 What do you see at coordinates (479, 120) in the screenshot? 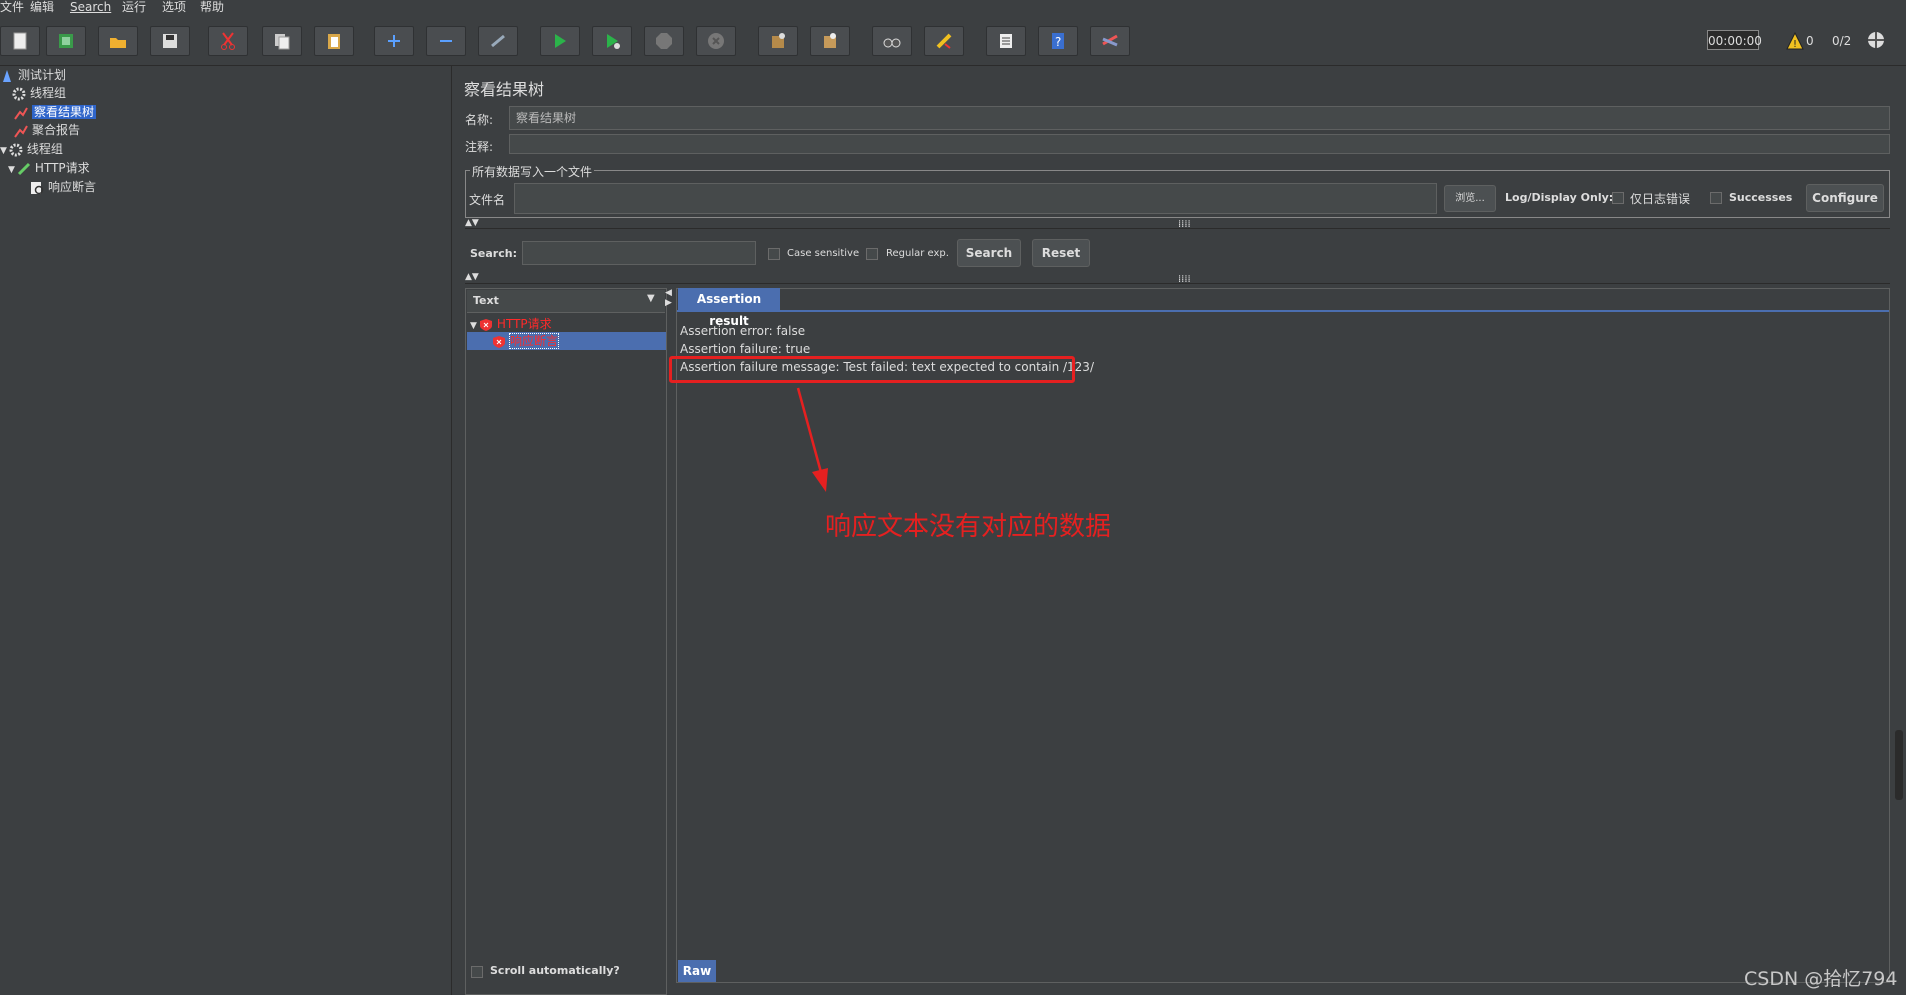
I see `name-label: 名称:` at bounding box center [479, 120].